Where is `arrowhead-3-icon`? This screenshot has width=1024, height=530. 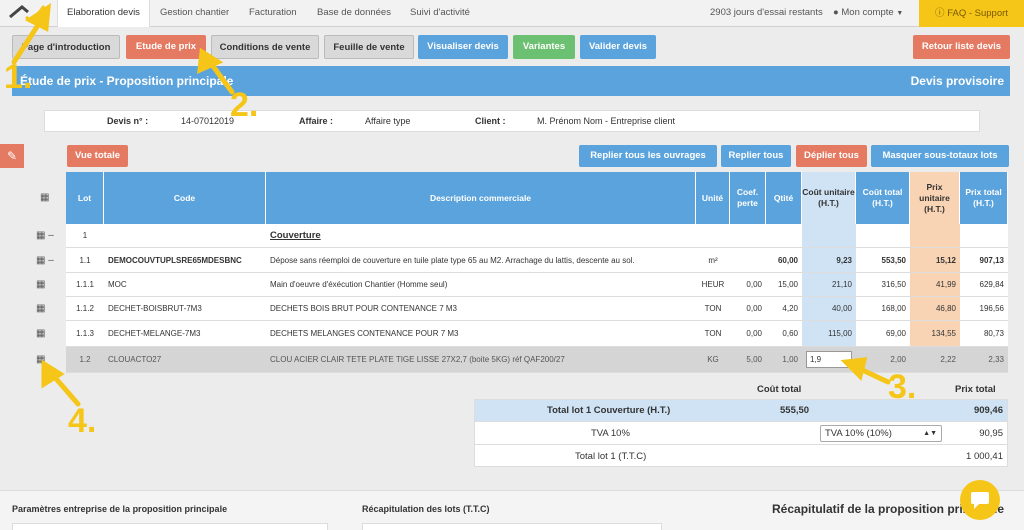
arrowhead-3-icon is located at coordinates (854, 369).